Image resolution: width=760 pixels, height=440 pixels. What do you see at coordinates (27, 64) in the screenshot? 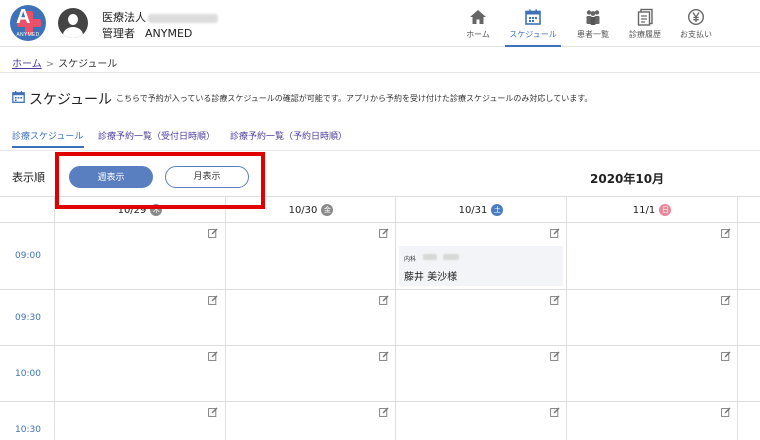
I see `breadcrumb-home-link: ホーム` at bounding box center [27, 64].